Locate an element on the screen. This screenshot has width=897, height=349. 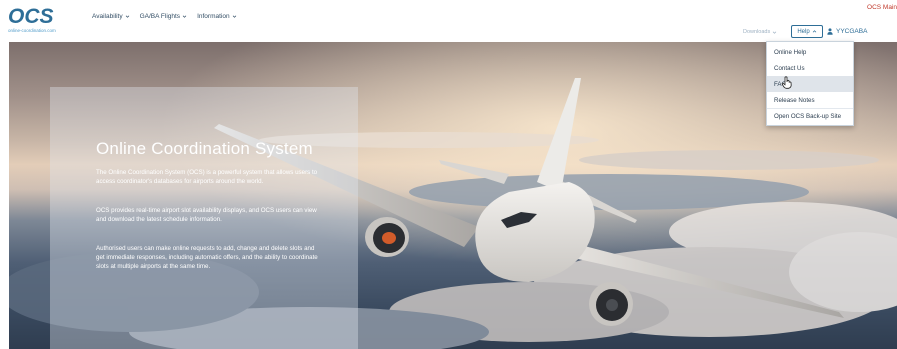
nav-gaba-flights: GA/BA Flights is located at coordinates (163, 16).